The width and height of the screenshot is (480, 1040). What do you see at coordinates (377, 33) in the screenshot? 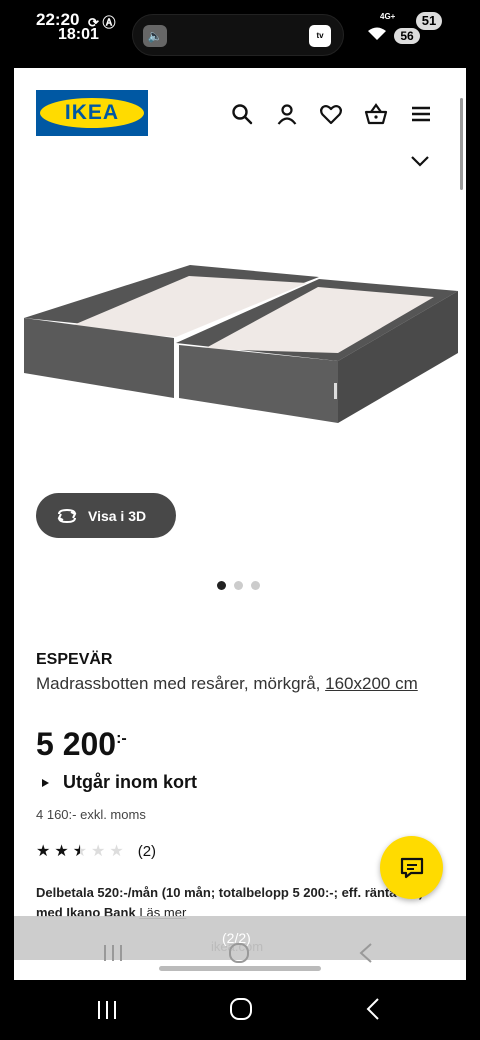
I see `wifi-icon` at bounding box center [377, 33].